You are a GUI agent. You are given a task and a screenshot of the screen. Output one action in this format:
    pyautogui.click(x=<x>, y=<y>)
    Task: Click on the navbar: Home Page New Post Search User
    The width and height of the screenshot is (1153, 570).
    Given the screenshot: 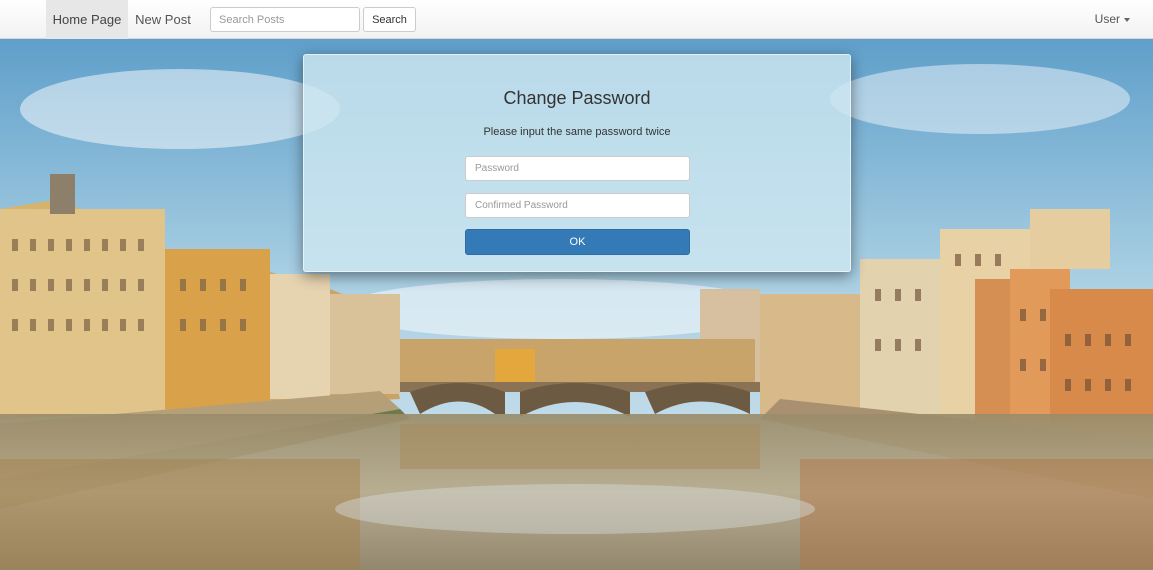 What is the action you would take?
    pyautogui.click(x=576, y=19)
    